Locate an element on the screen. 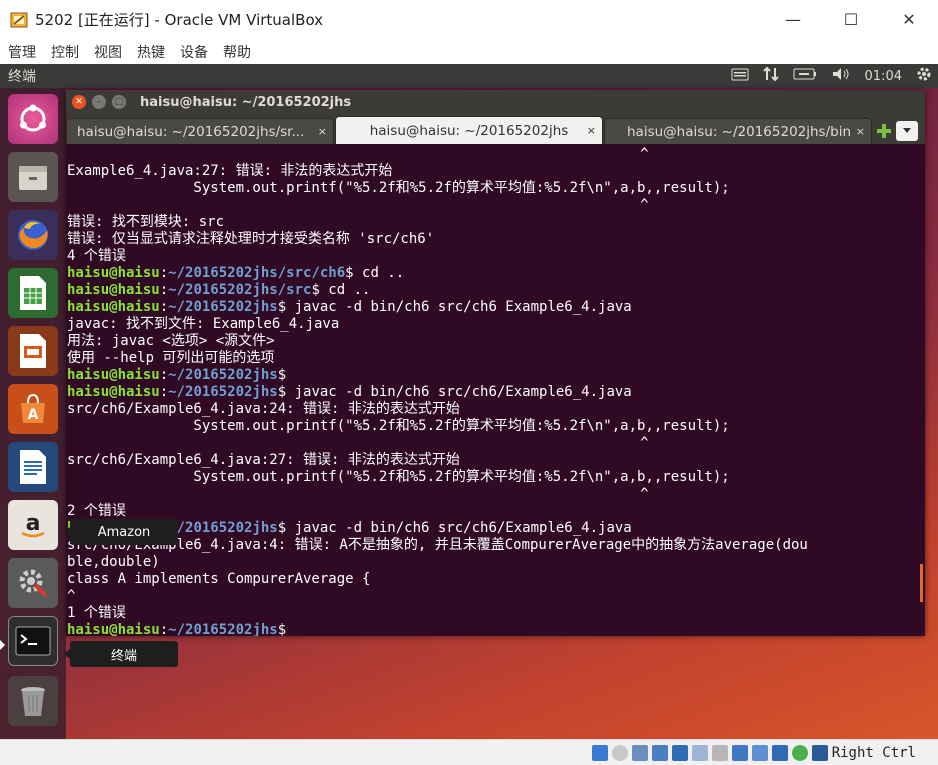 The width and height of the screenshot is (938, 765). usb-icon is located at coordinates (679, 752).